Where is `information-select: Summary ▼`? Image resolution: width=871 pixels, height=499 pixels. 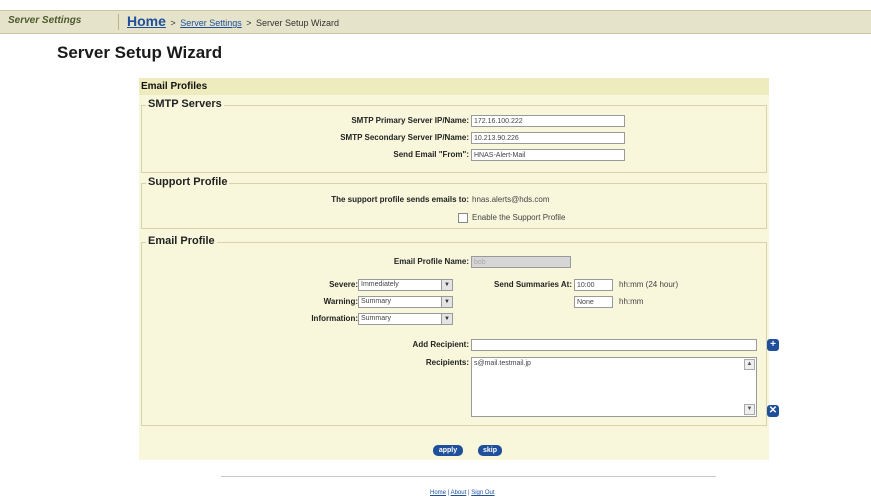
information-select: Summary ▼ is located at coordinates (405, 319).